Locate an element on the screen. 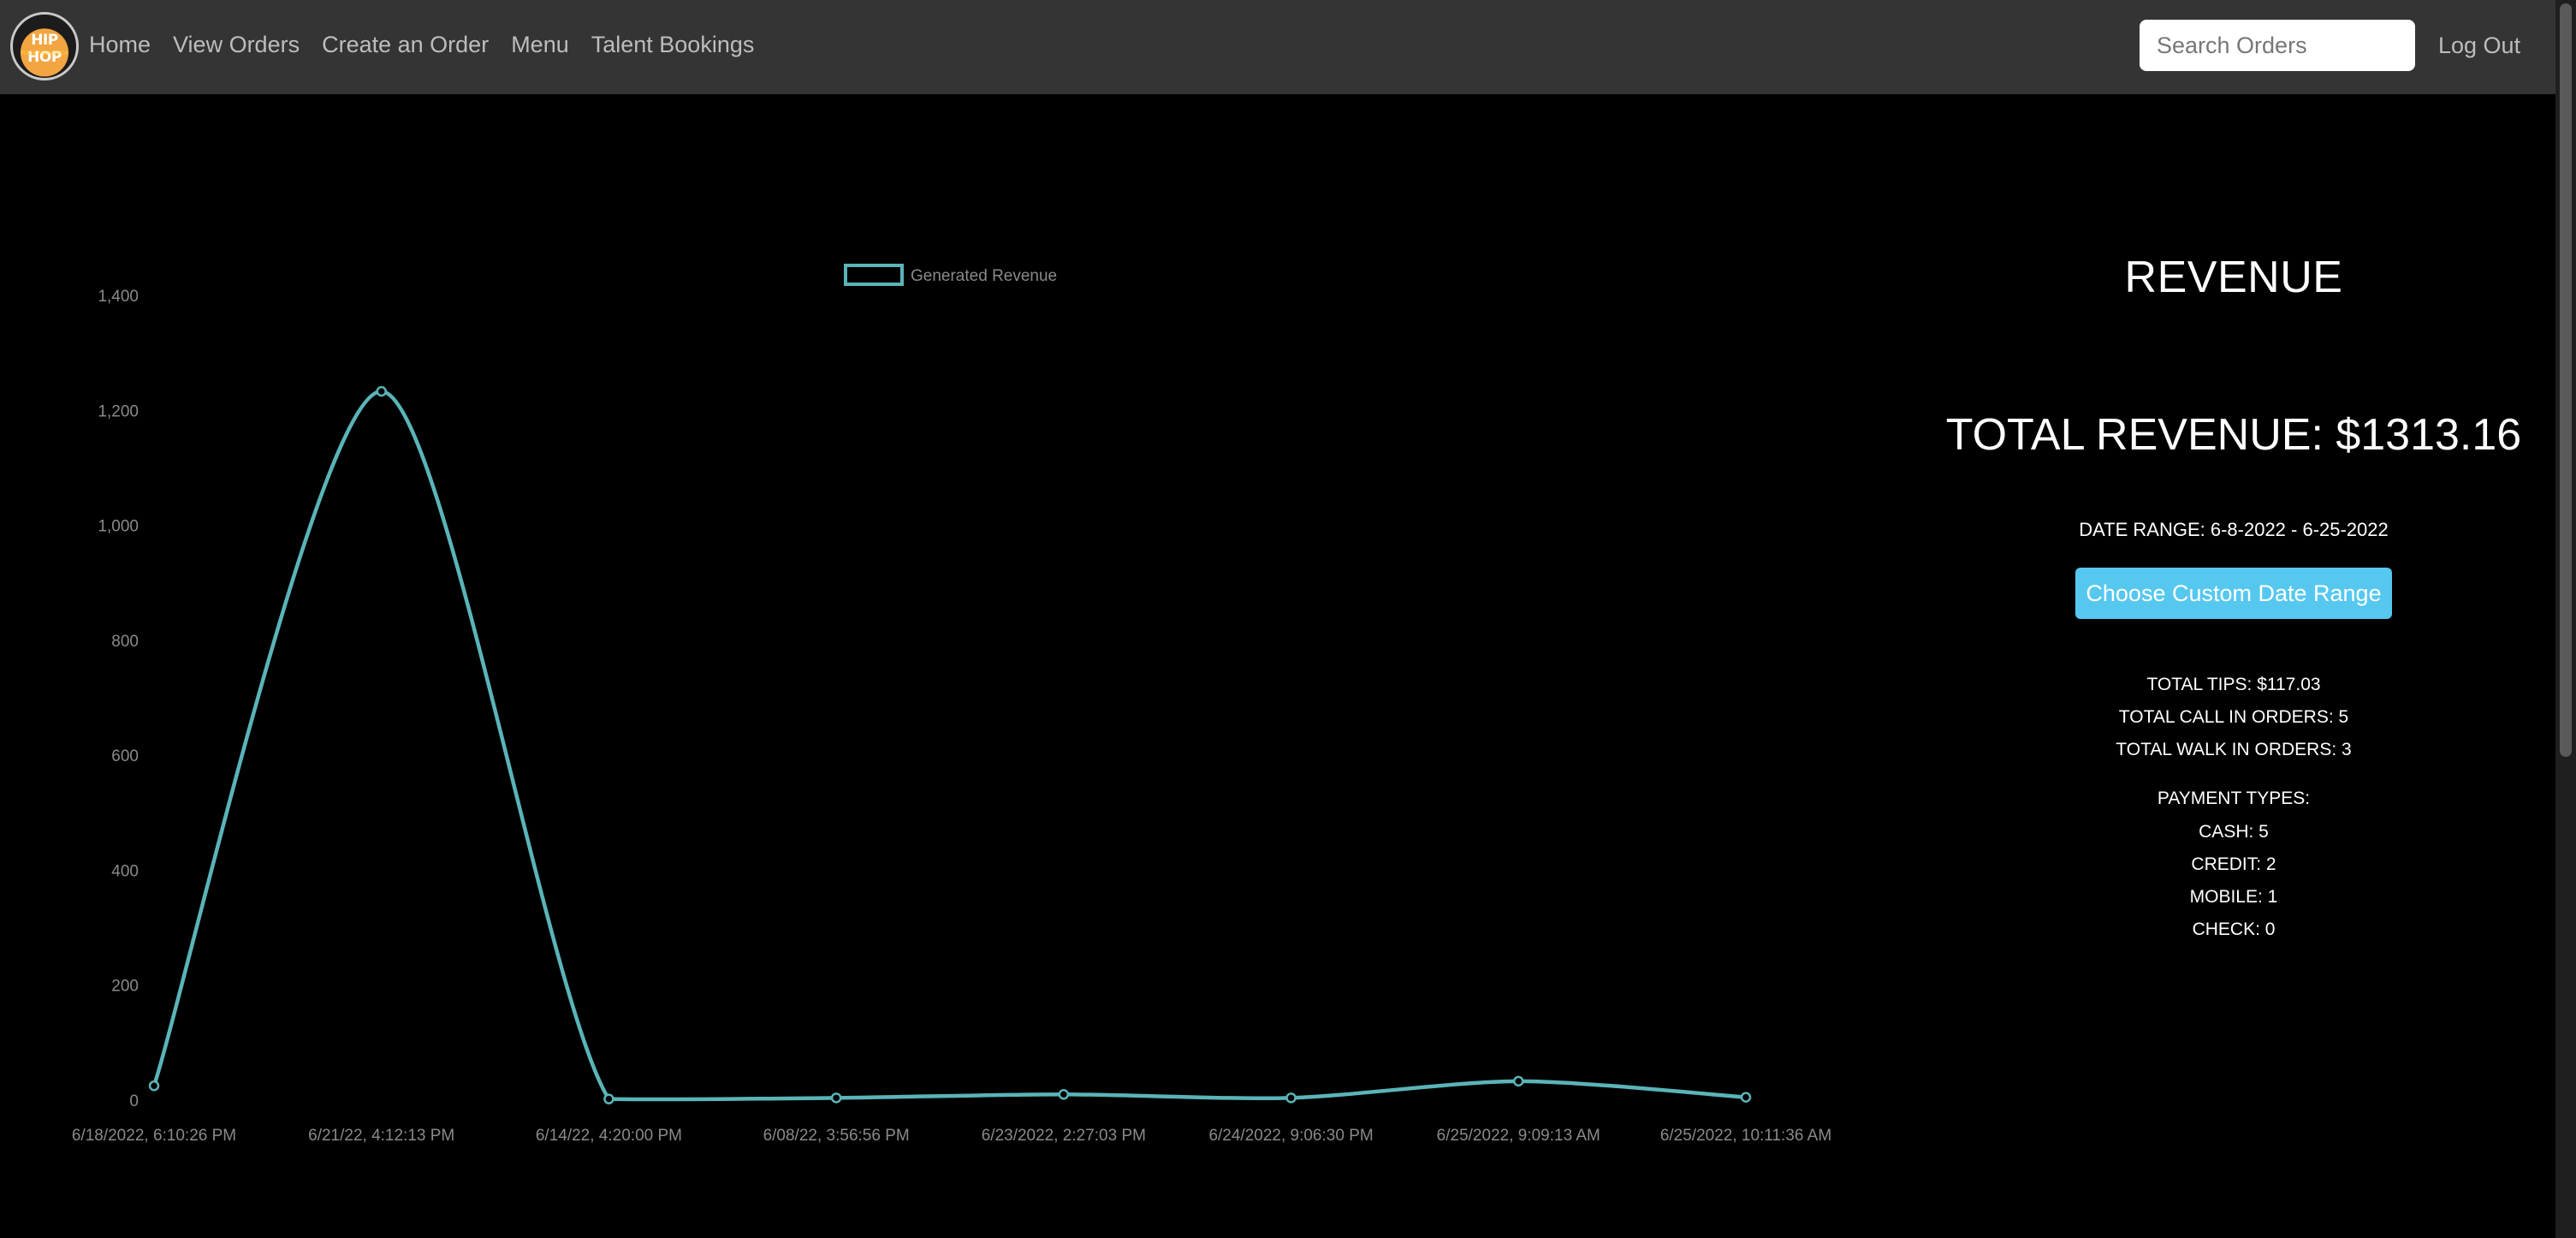  y-tick-label: 400 is located at coordinates (125, 871).